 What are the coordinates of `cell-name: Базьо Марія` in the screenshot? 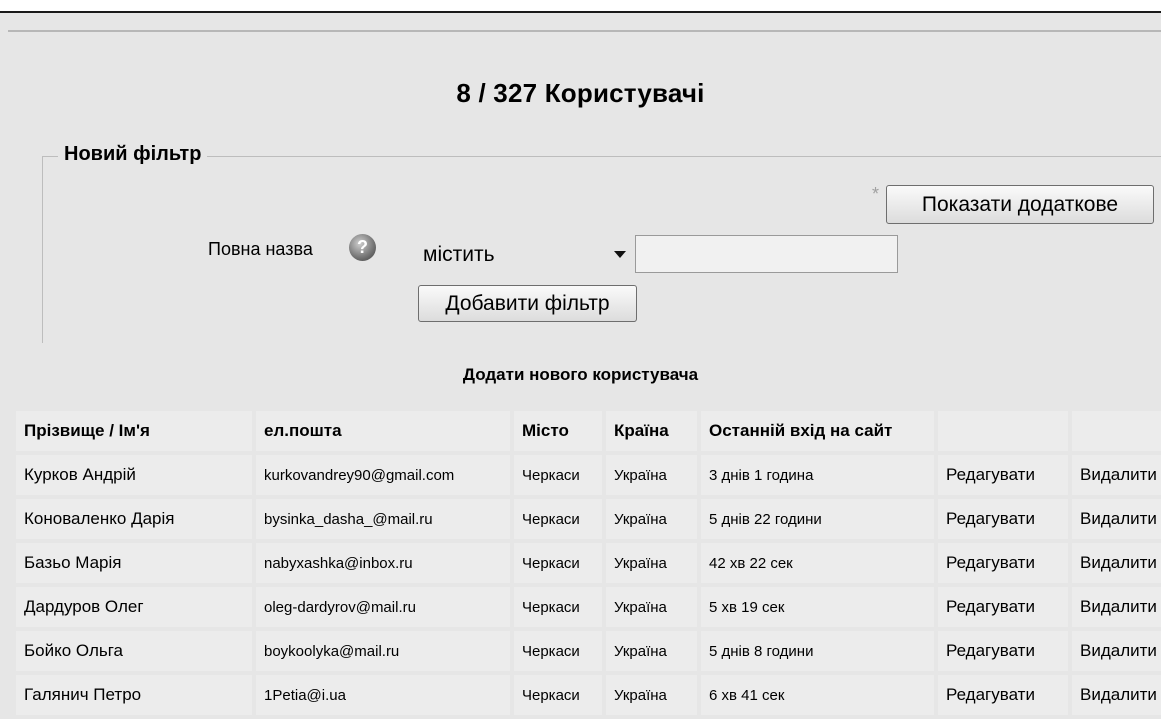 It's located at (134, 563).